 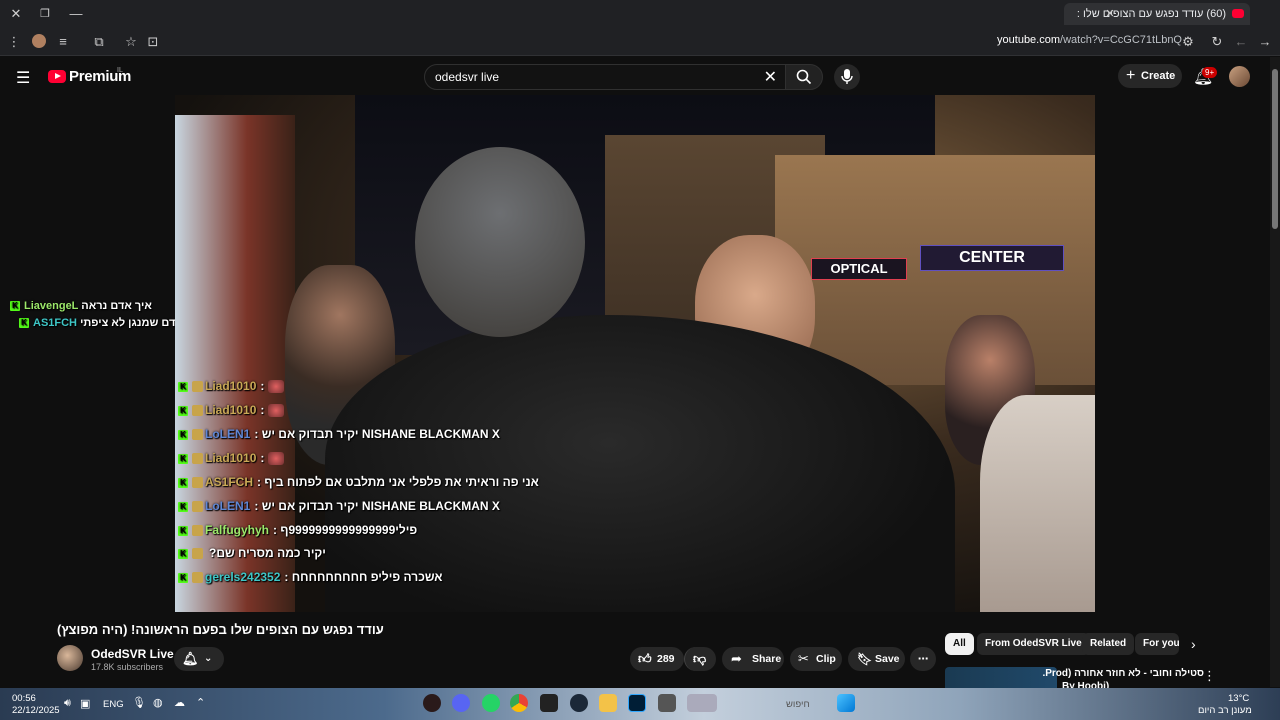 What do you see at coordinates (16, 14) in the screenshot?
I see `close-window-icon: ✕` at bounding box center [16, 14].